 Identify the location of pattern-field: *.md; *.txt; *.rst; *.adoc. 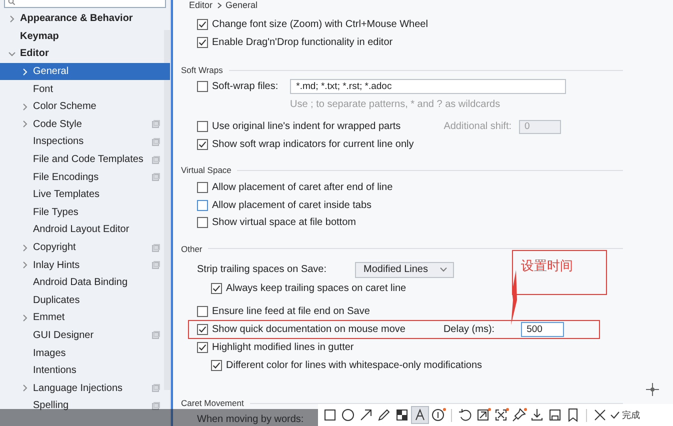
(428, 86).